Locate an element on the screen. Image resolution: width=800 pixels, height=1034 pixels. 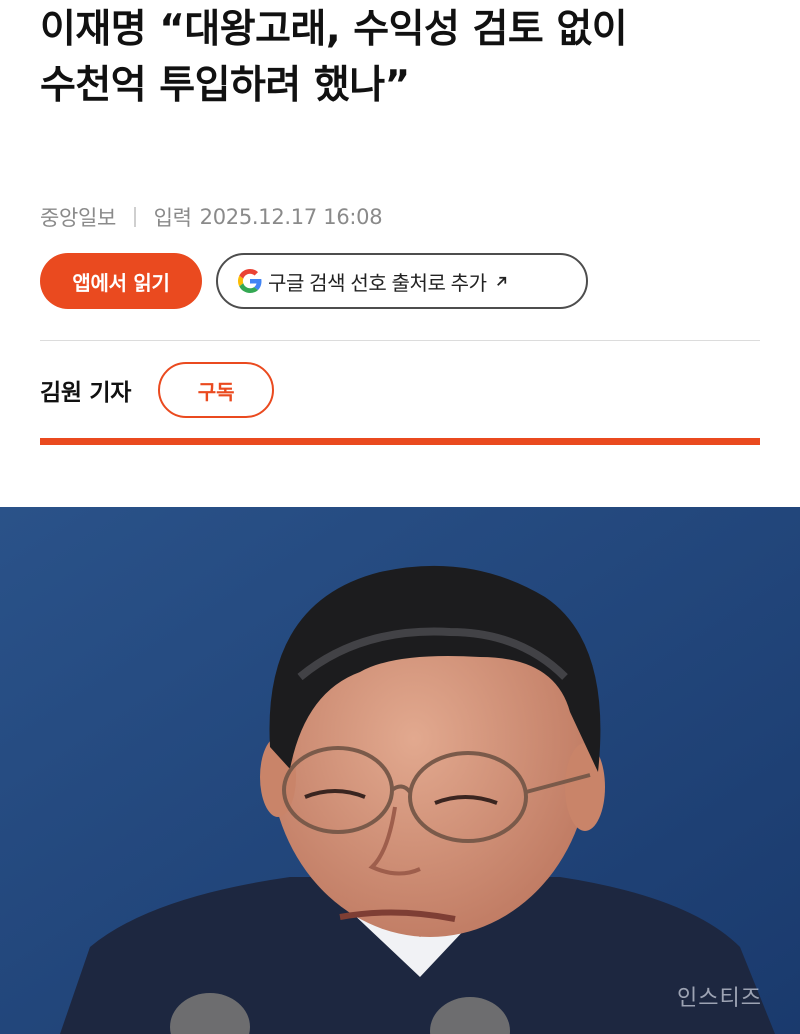
author-name: 김원 기자 is located at coordinates (85, 390).